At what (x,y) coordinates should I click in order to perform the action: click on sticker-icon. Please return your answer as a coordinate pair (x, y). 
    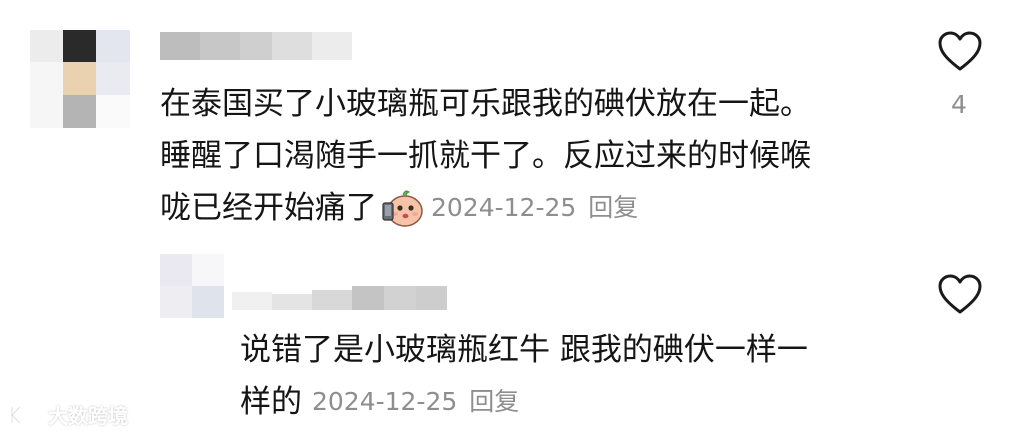
    Looking at the image, I should click on (403, 208).